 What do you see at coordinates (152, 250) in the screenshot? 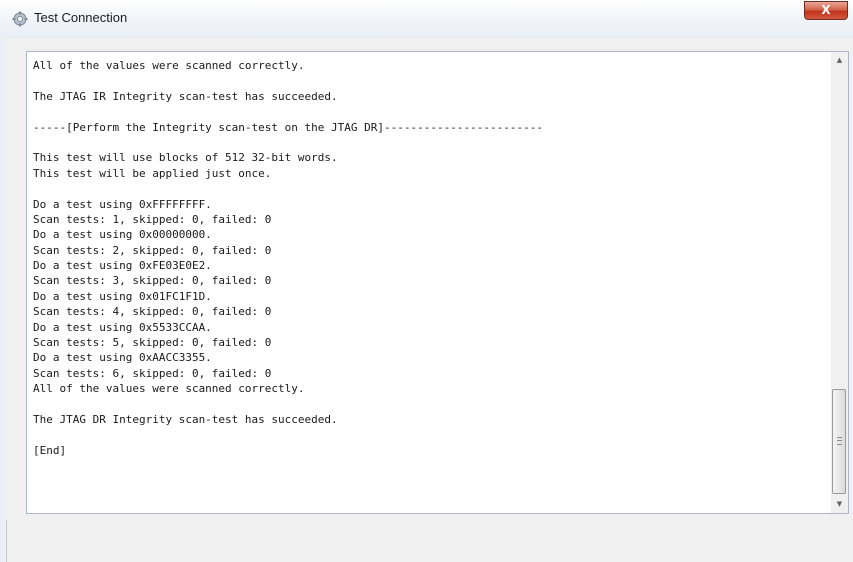
I see `log-line: Scan tests: 2, skipped: 0, failed: 0` at bounding box center [152, 250].